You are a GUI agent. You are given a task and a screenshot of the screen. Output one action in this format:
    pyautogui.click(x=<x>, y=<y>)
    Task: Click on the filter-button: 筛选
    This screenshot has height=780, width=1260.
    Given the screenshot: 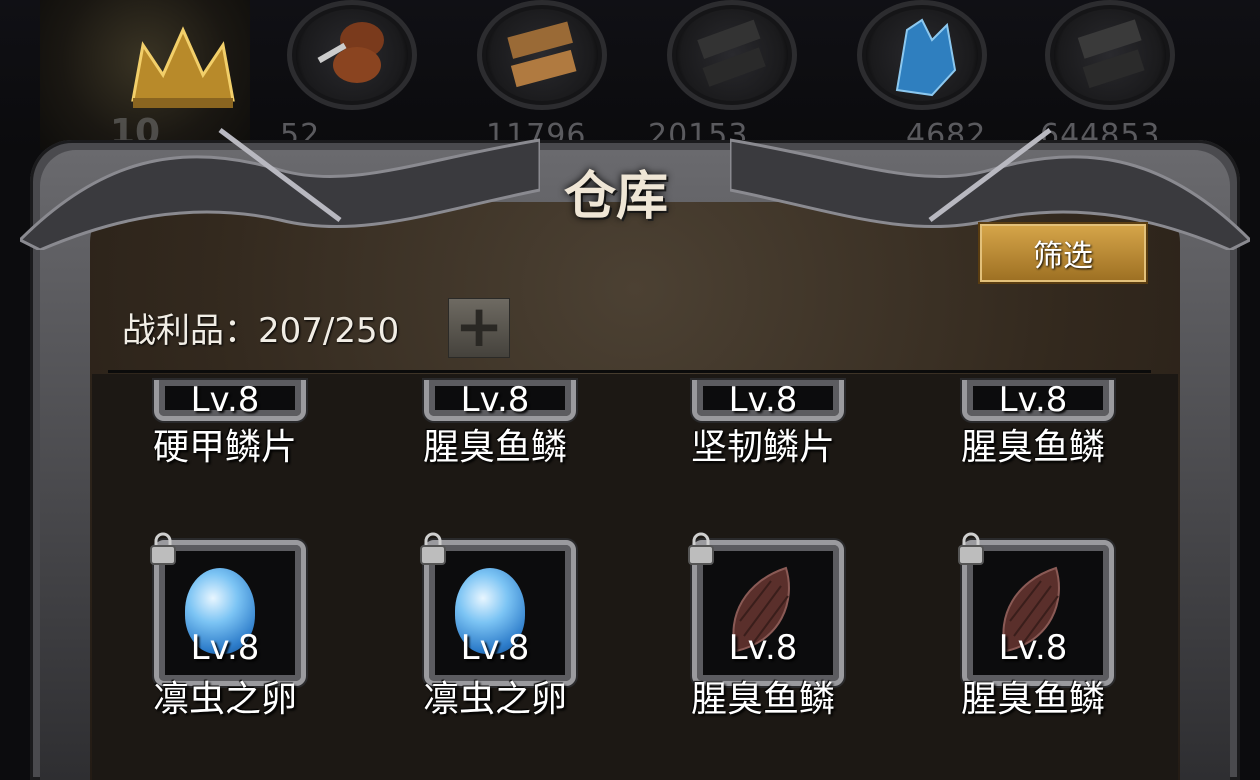 What is the action you would take?
    pyautogui.click(x=1063, y=253)
    